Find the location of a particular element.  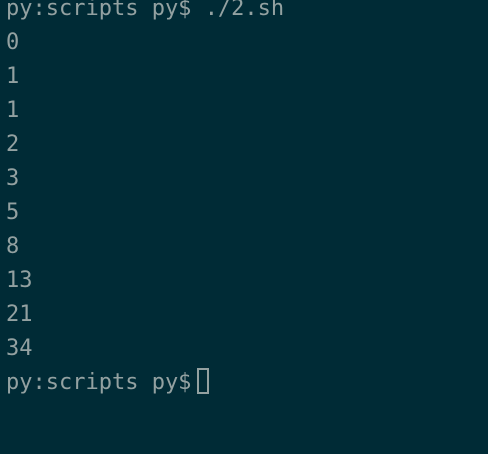

command-text: ./2.sh is located at coordinates (244, 10).